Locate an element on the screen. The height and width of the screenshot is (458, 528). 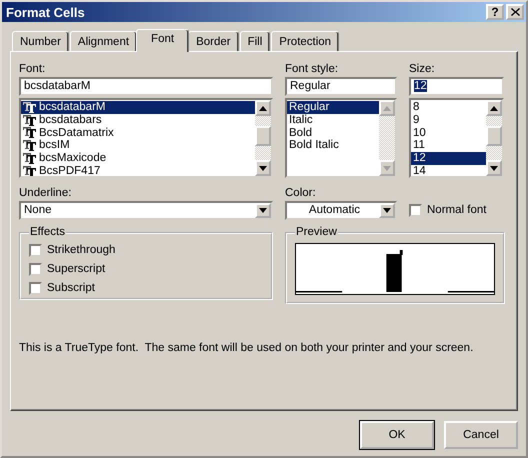
dialog-button: OK is located at coordinates (397, 435).